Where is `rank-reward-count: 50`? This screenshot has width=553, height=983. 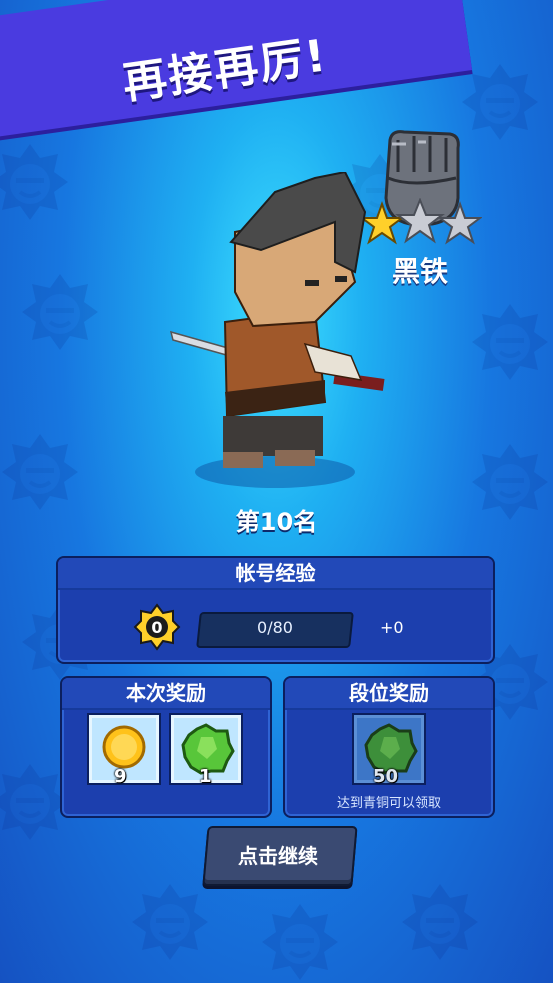 rank-reward-count: 50 is located at coordinates (386, 776).